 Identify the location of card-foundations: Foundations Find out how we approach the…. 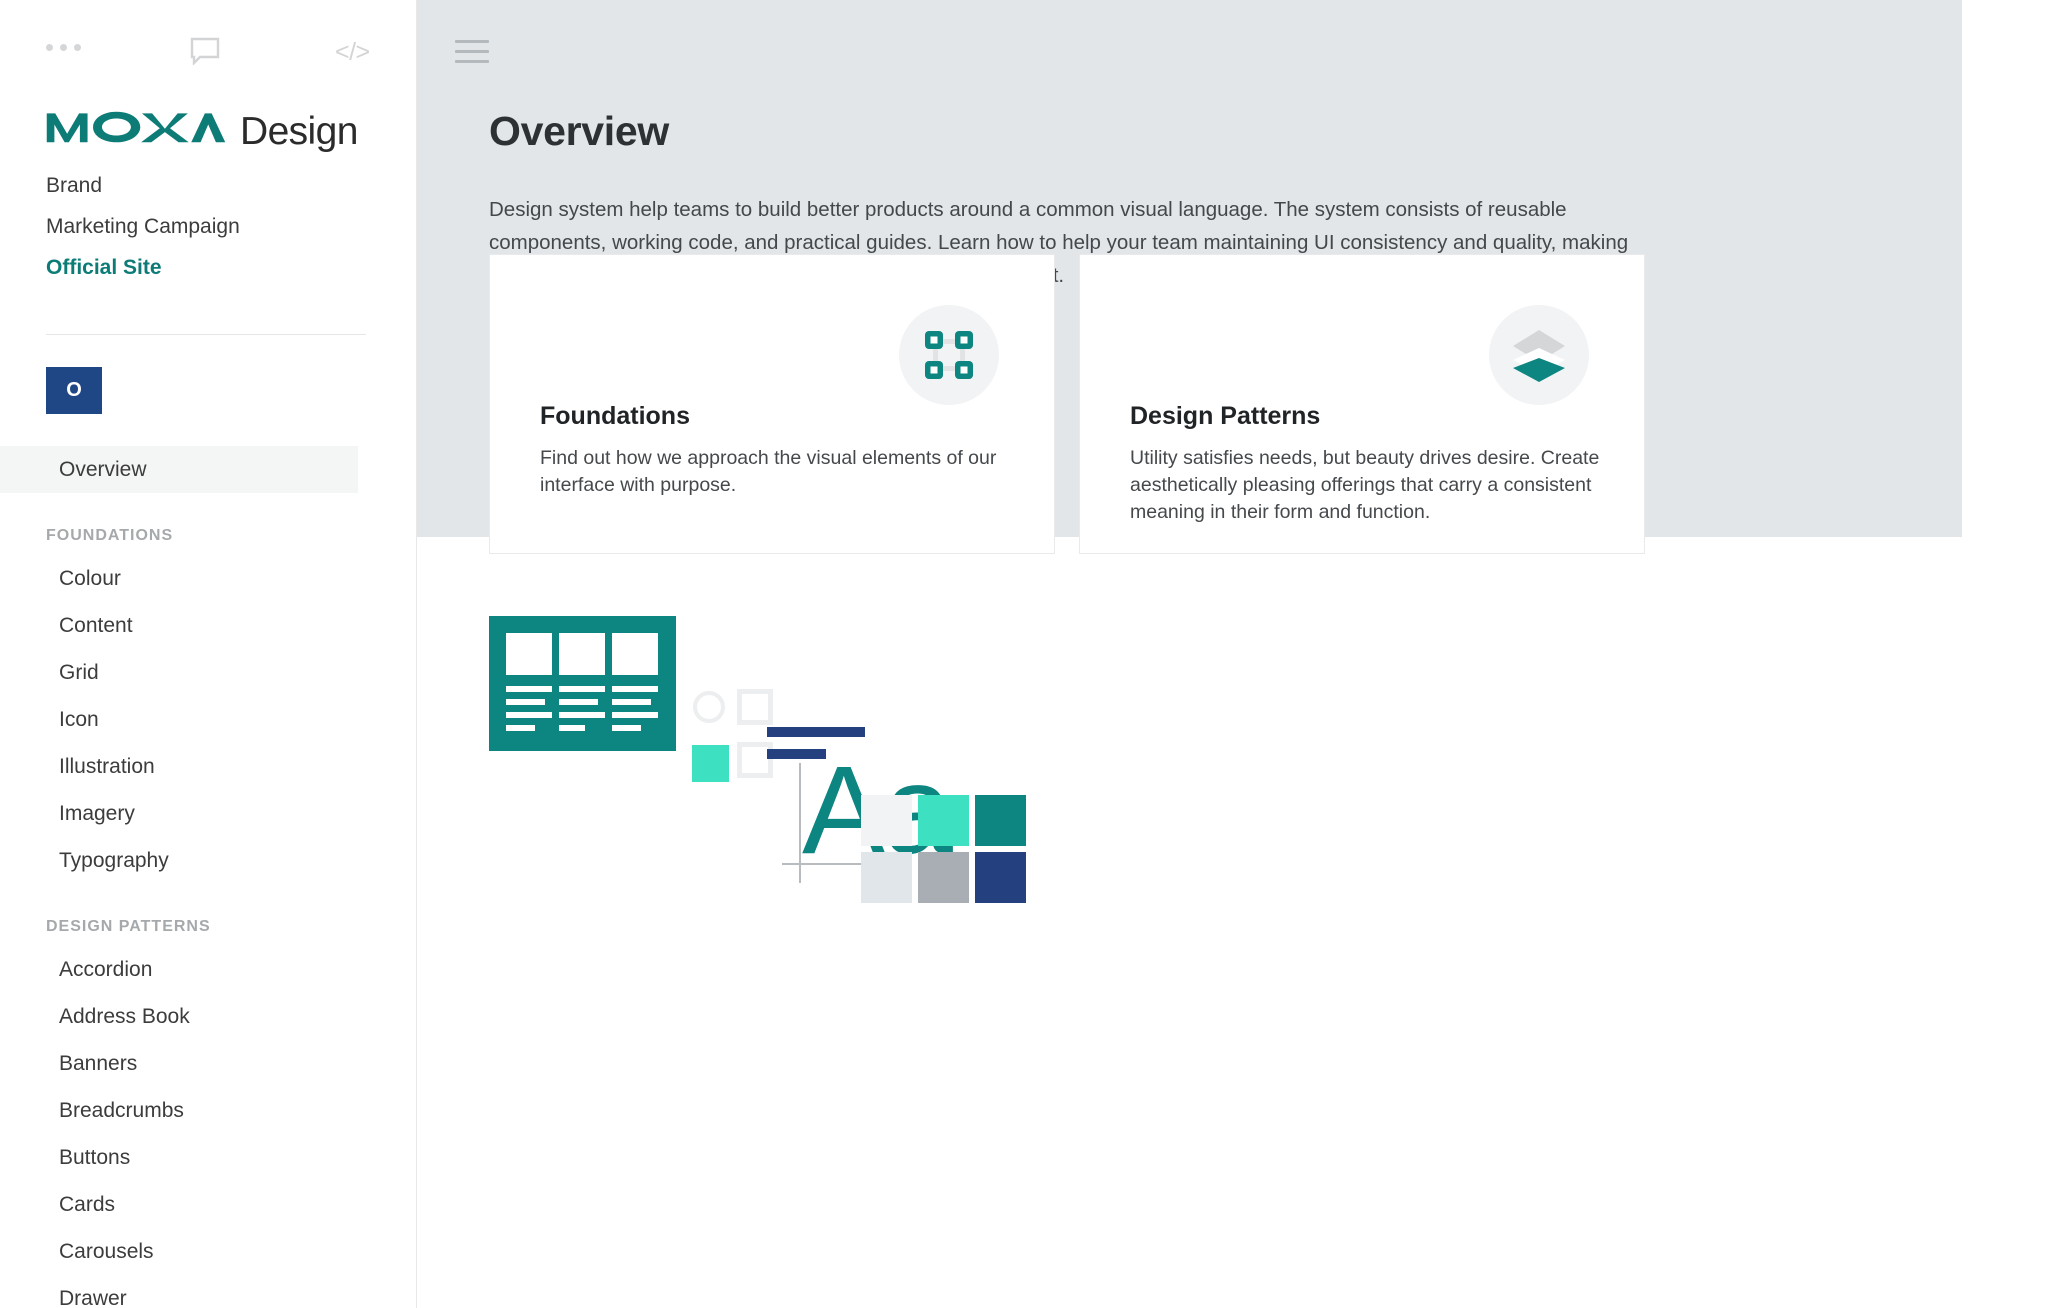
(772, 404).